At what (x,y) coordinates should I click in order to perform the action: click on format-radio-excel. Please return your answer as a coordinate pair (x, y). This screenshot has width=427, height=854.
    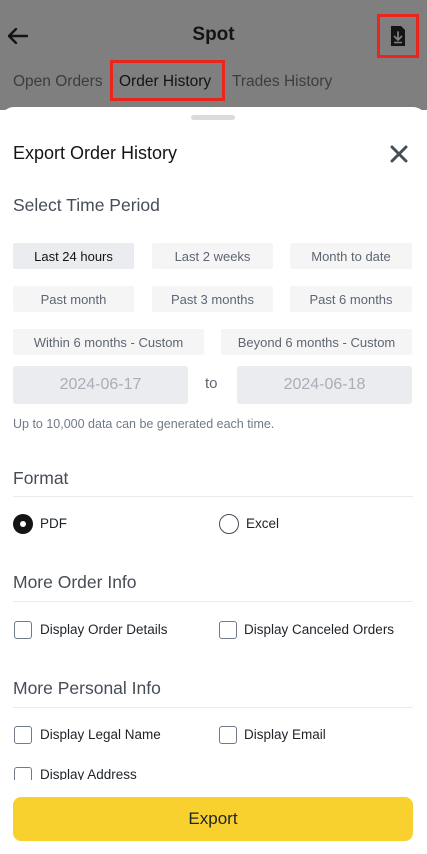
    Looking at the image, I should click on (229, 524).